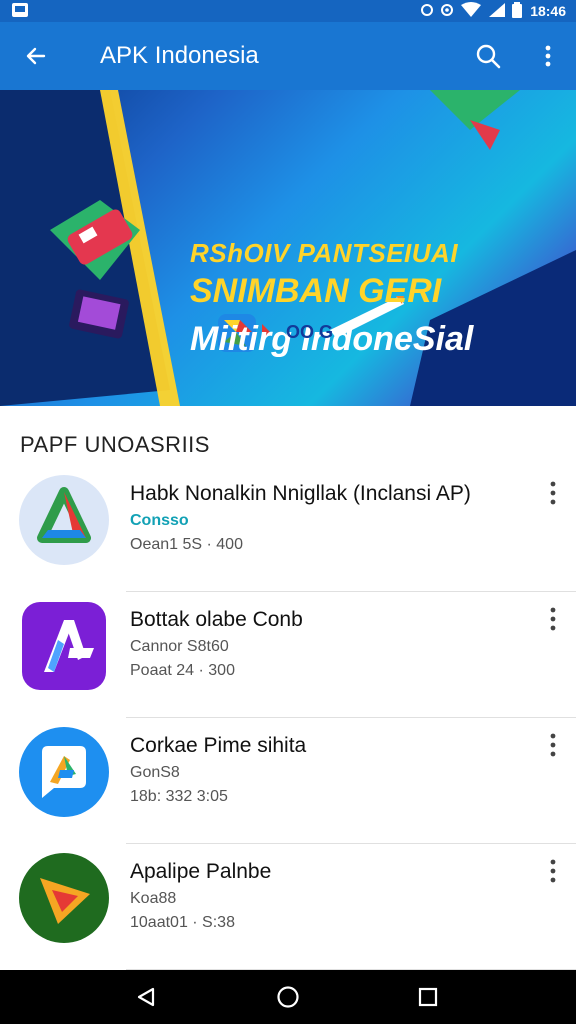 This screenshot has height=1024, width=576. I want to click on app-name: Bottak olabe Conb, so click(216, 619).